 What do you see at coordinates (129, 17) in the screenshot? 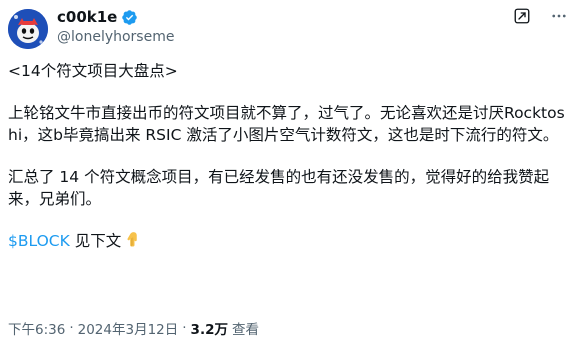
I see `verified-badge-icon` at bounding box center [129, 17].